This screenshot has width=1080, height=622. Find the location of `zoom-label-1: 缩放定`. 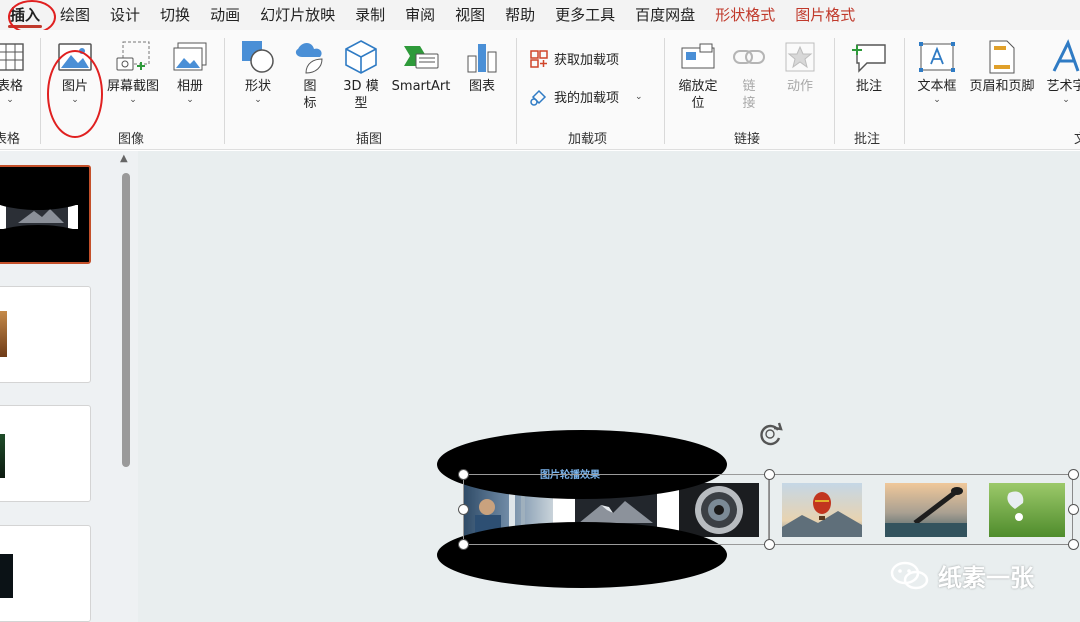

zoom-label-1: 缩放定 is located at coordinates (698, 86).